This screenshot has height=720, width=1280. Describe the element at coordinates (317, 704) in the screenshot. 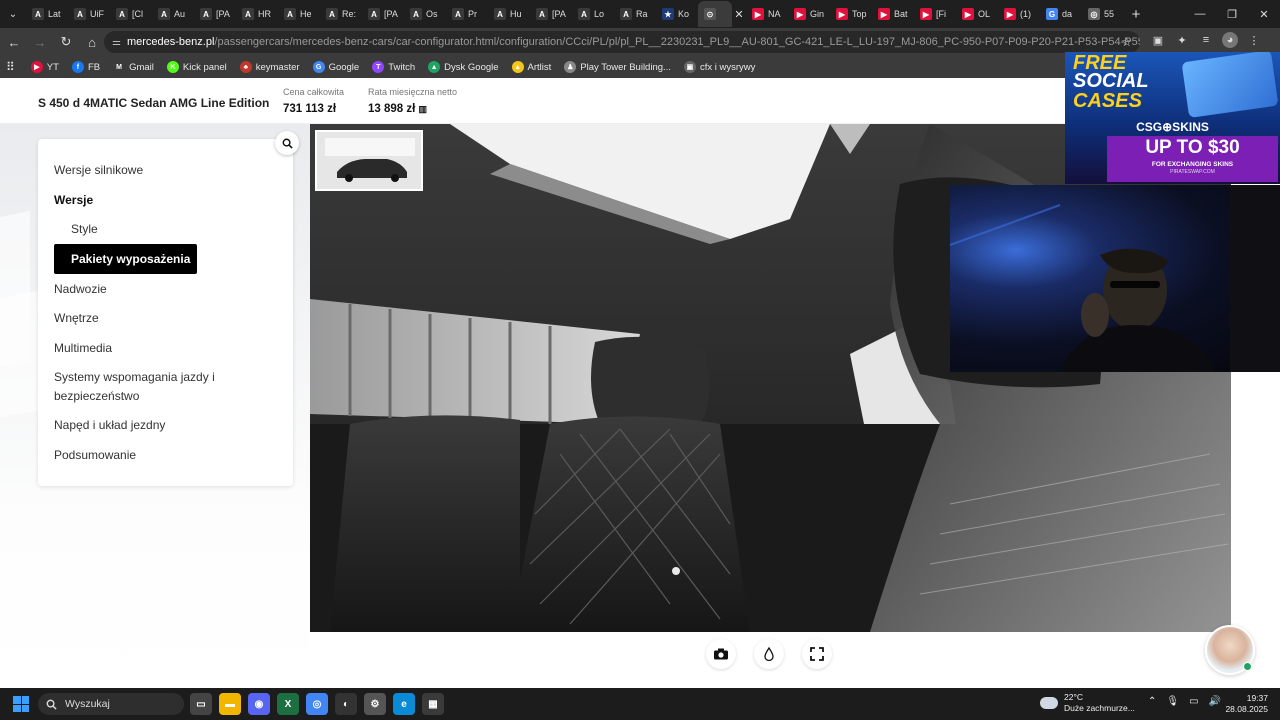

I see `chrome-icon: ◎` at that location.